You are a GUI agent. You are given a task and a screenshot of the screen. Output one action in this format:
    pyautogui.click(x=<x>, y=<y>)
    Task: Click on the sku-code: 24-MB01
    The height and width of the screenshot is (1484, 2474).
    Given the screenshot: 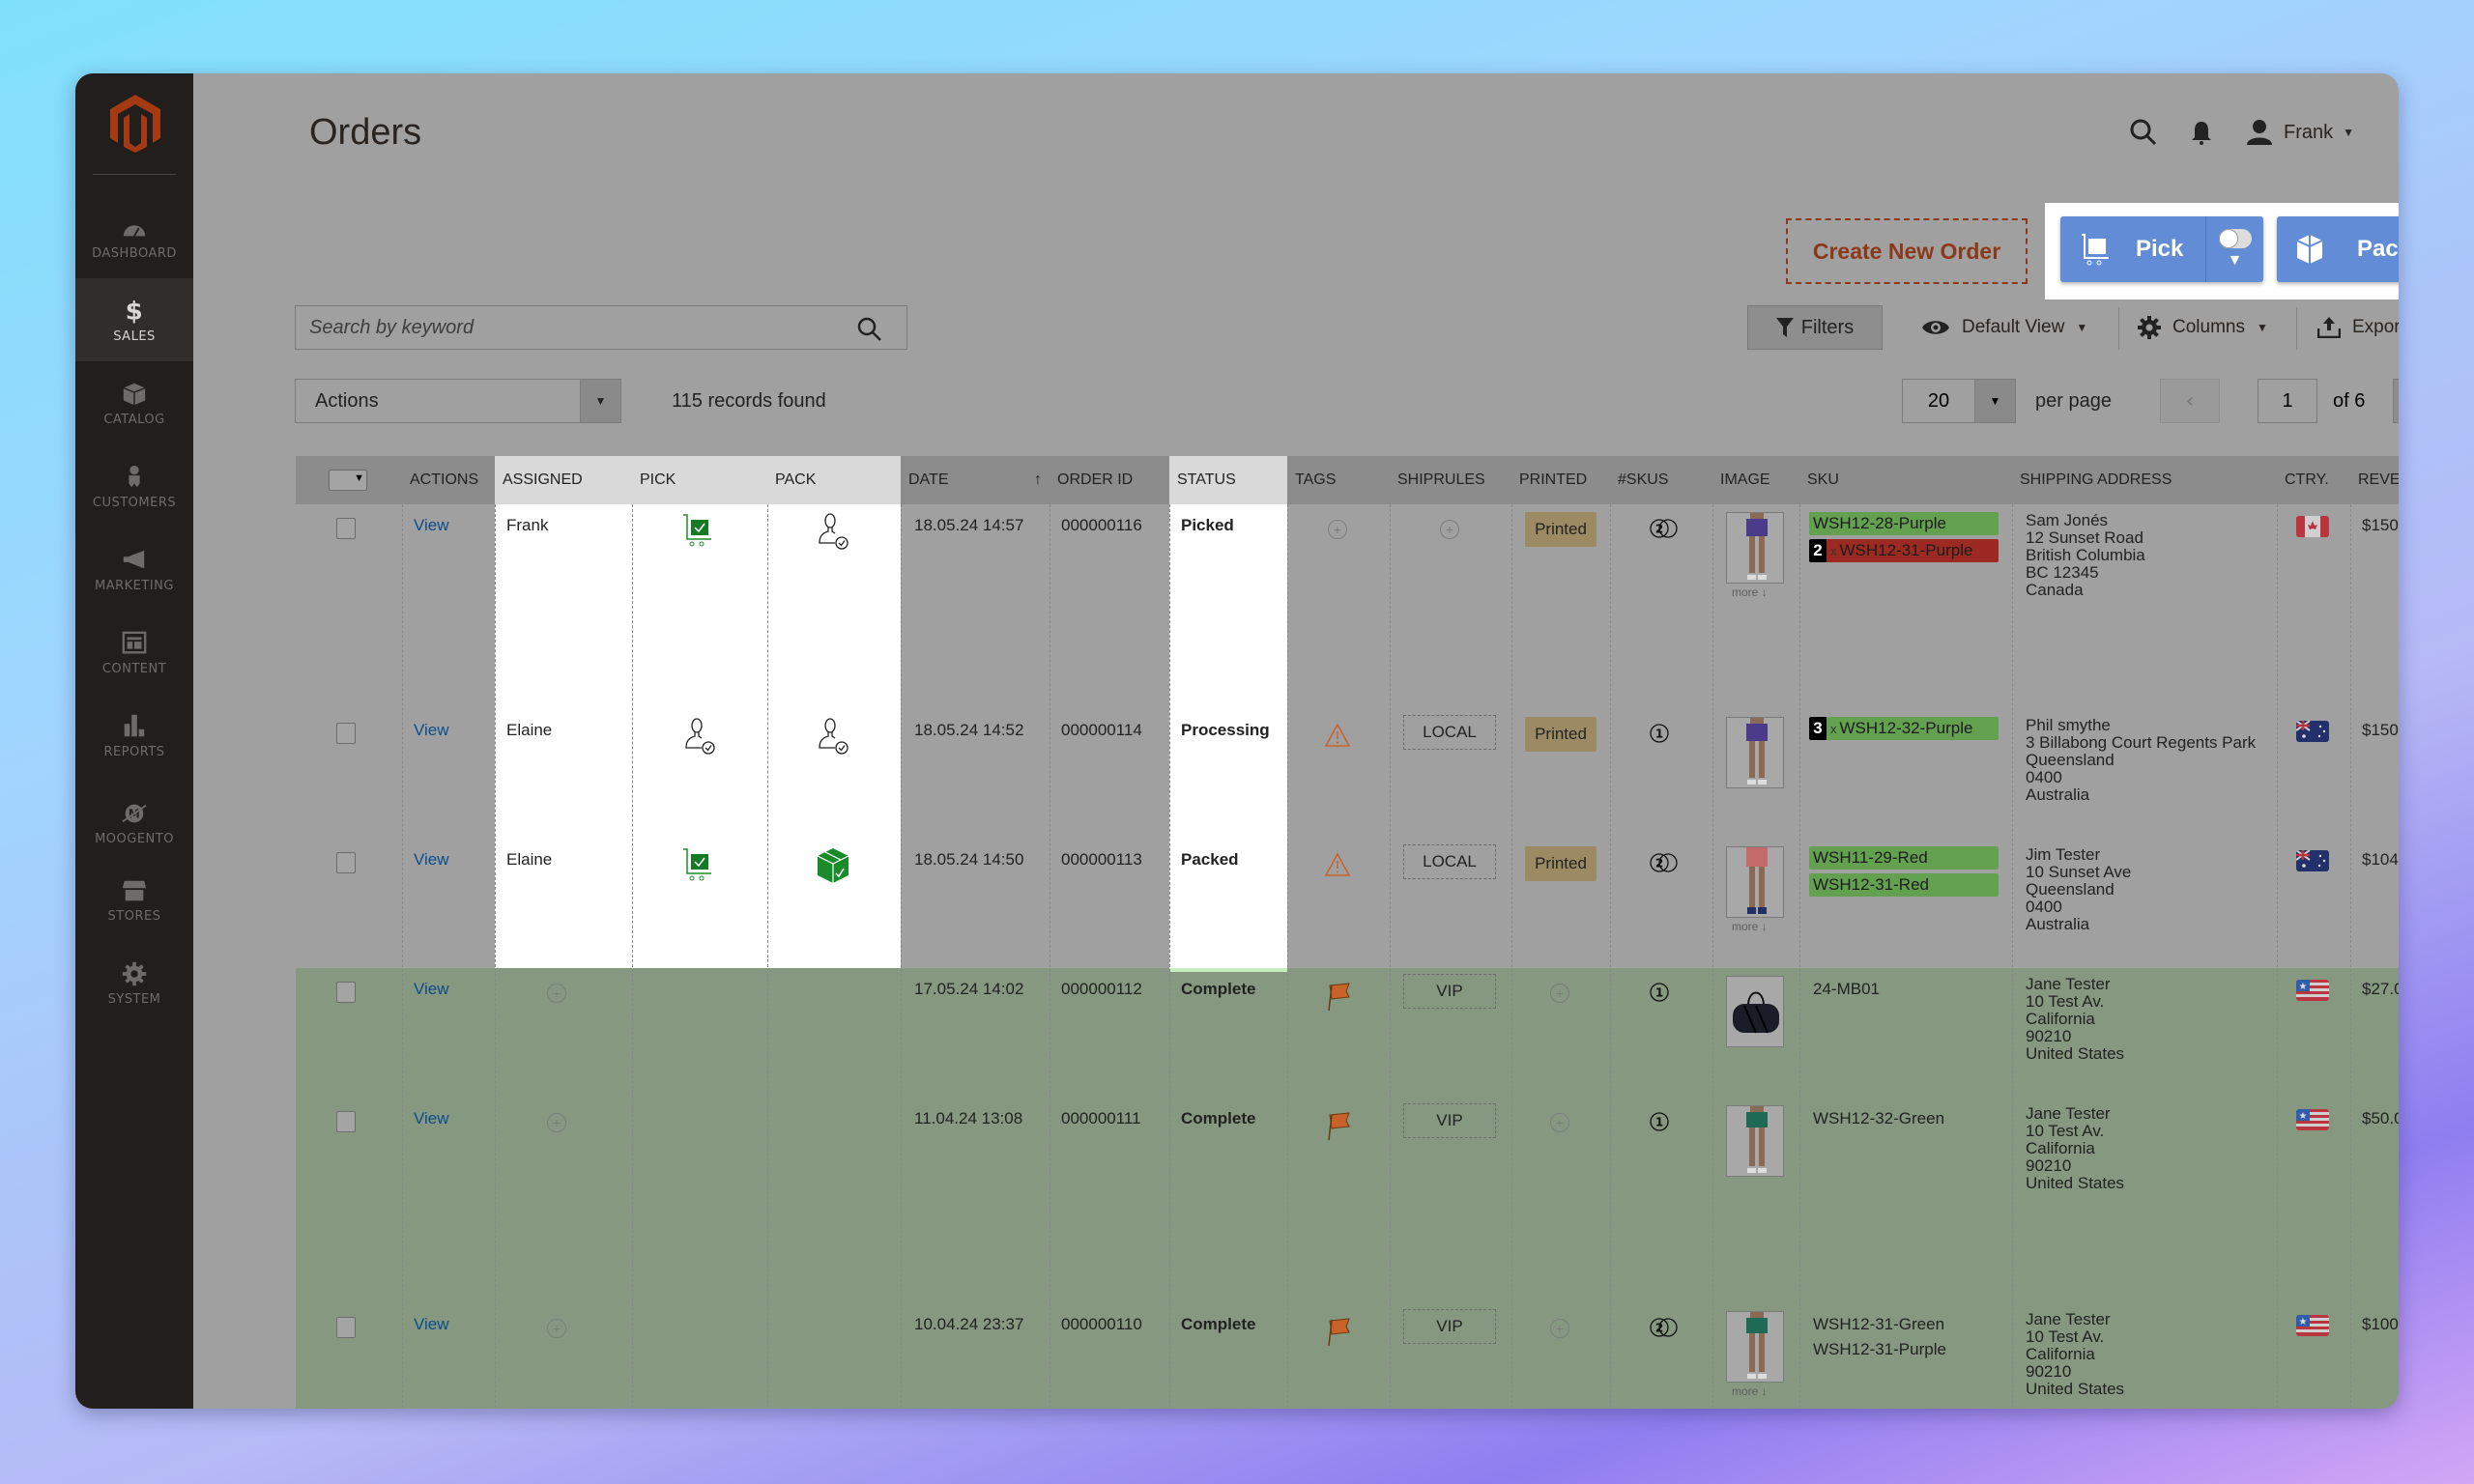 What is the action you would take?
    pyautogui.click(x=1847, y=990)
    